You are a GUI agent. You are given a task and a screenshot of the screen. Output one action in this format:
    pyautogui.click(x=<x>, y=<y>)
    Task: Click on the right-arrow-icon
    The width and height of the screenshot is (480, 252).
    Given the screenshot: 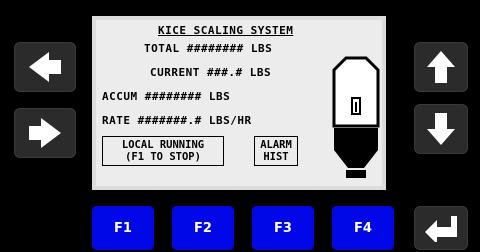 What is the action you would take?
    pyautogui.click(x=45, y=133)
    